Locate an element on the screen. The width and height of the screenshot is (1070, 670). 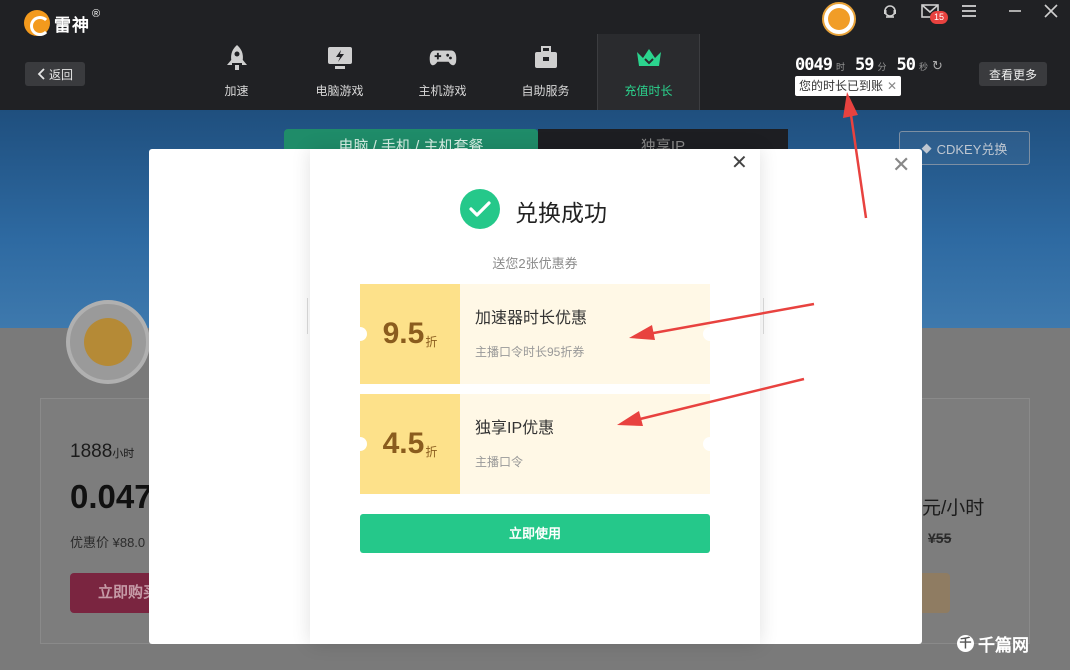
logo-text: 雷神 is located at coordinates (72, 25).